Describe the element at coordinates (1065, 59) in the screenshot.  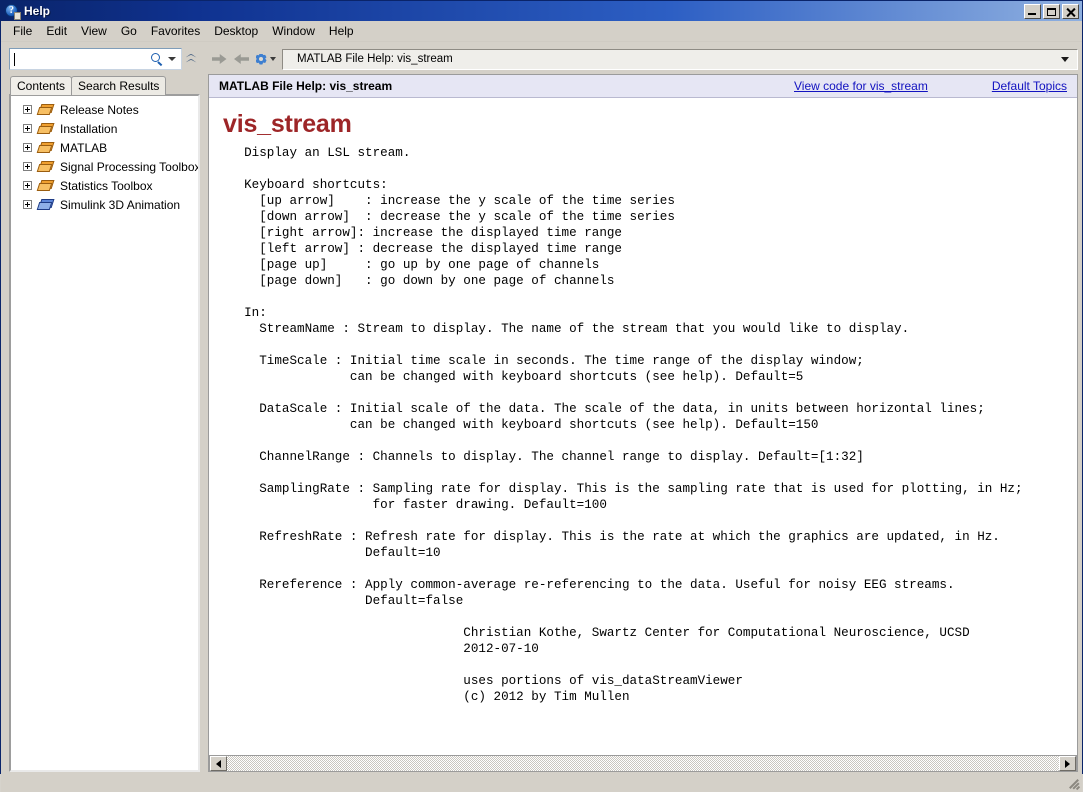
I see `address-chevron-down-icon` at that location.